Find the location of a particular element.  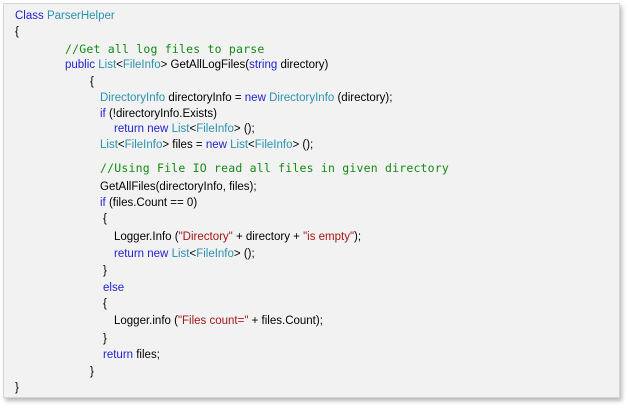

code-token: (!directoryInfo.Exists) is located at coordinates (161, 113).